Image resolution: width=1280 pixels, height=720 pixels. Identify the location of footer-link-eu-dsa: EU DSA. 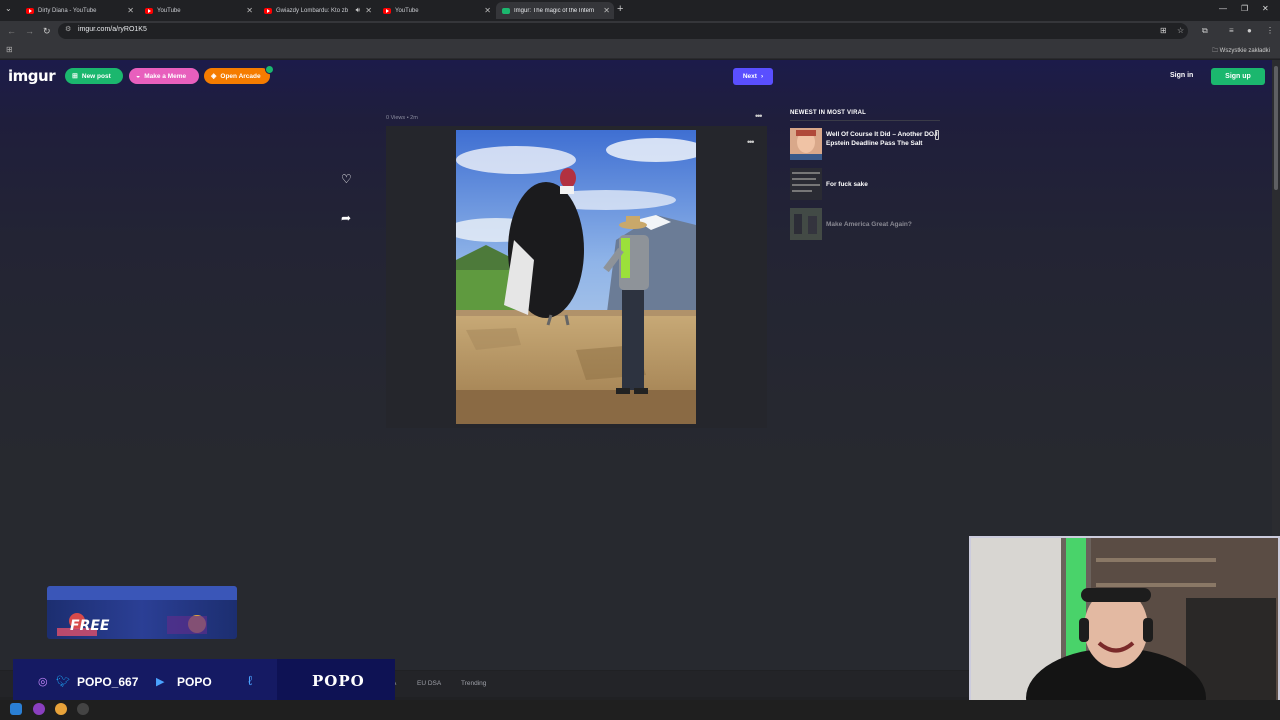
(429, 683).